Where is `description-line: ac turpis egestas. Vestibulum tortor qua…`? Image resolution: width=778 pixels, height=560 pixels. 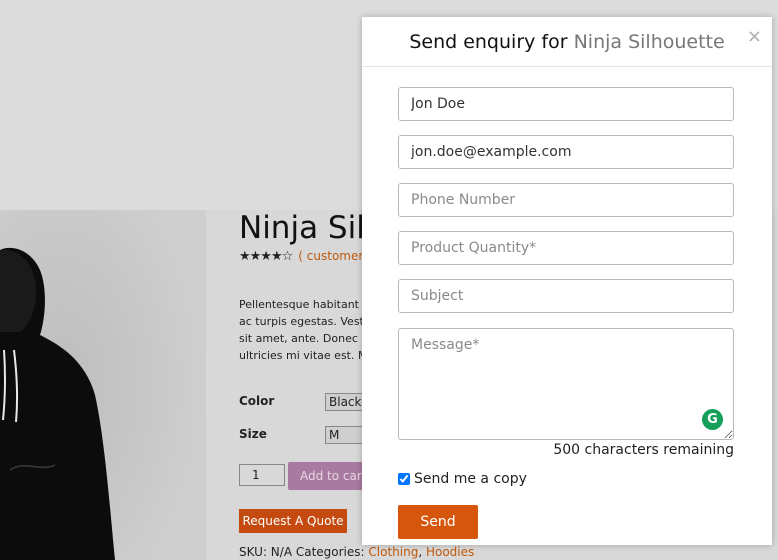
description-line: ac turpis egestas. Vestibulum tortor qua… is located at coordinates (304, 321).